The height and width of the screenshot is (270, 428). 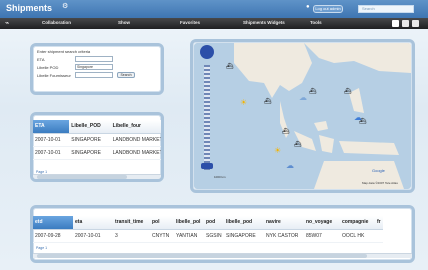 What do you see at coordinates (220, 177) in the screenshot?
I see `map-scale: 1000 km` at bounding box center [220, 177].